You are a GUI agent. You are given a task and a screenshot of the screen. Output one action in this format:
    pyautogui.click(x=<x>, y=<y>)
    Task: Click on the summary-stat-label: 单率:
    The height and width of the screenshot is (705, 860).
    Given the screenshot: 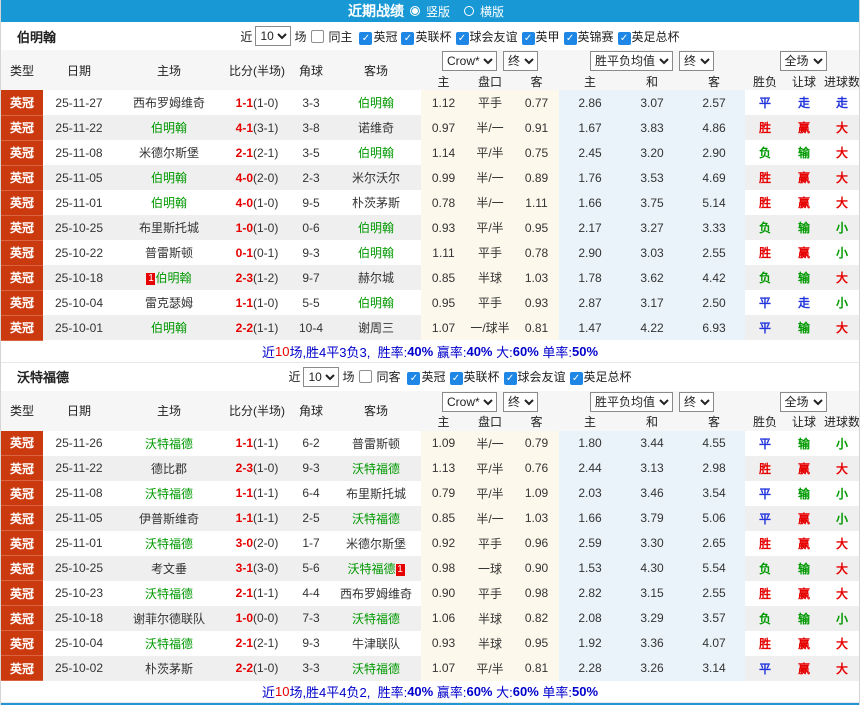 What is the action you would take?
    pyautogui.click(x=555, y=692)
    